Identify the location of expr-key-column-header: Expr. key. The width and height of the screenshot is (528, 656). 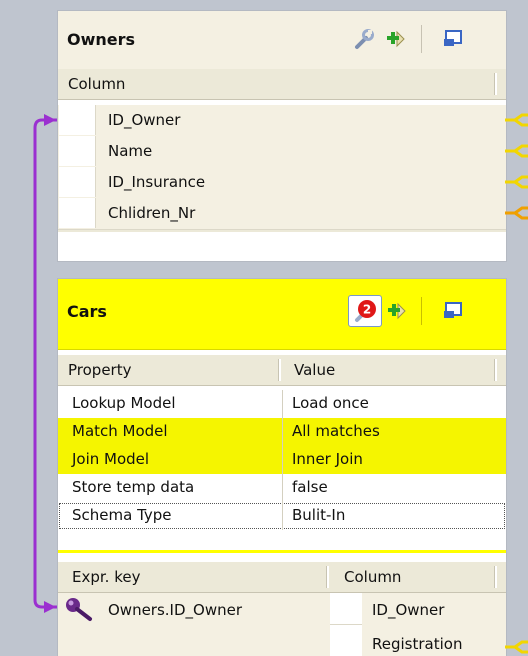
(106, 577).